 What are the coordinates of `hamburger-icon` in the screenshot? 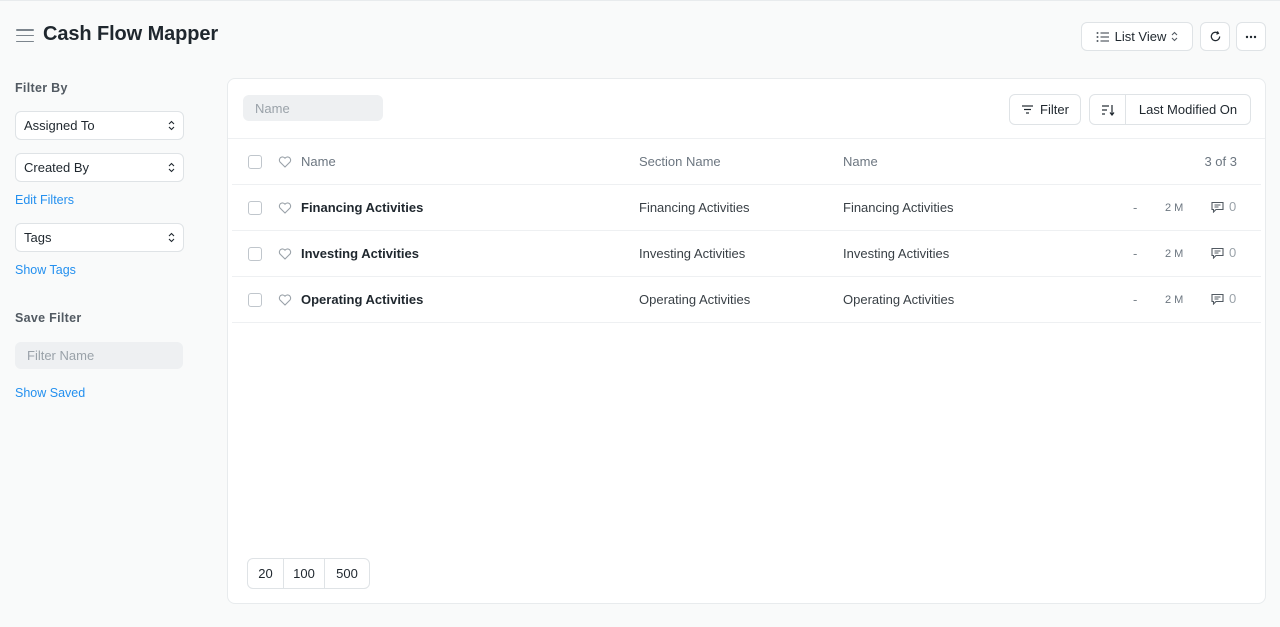 It's located at (25, 36).